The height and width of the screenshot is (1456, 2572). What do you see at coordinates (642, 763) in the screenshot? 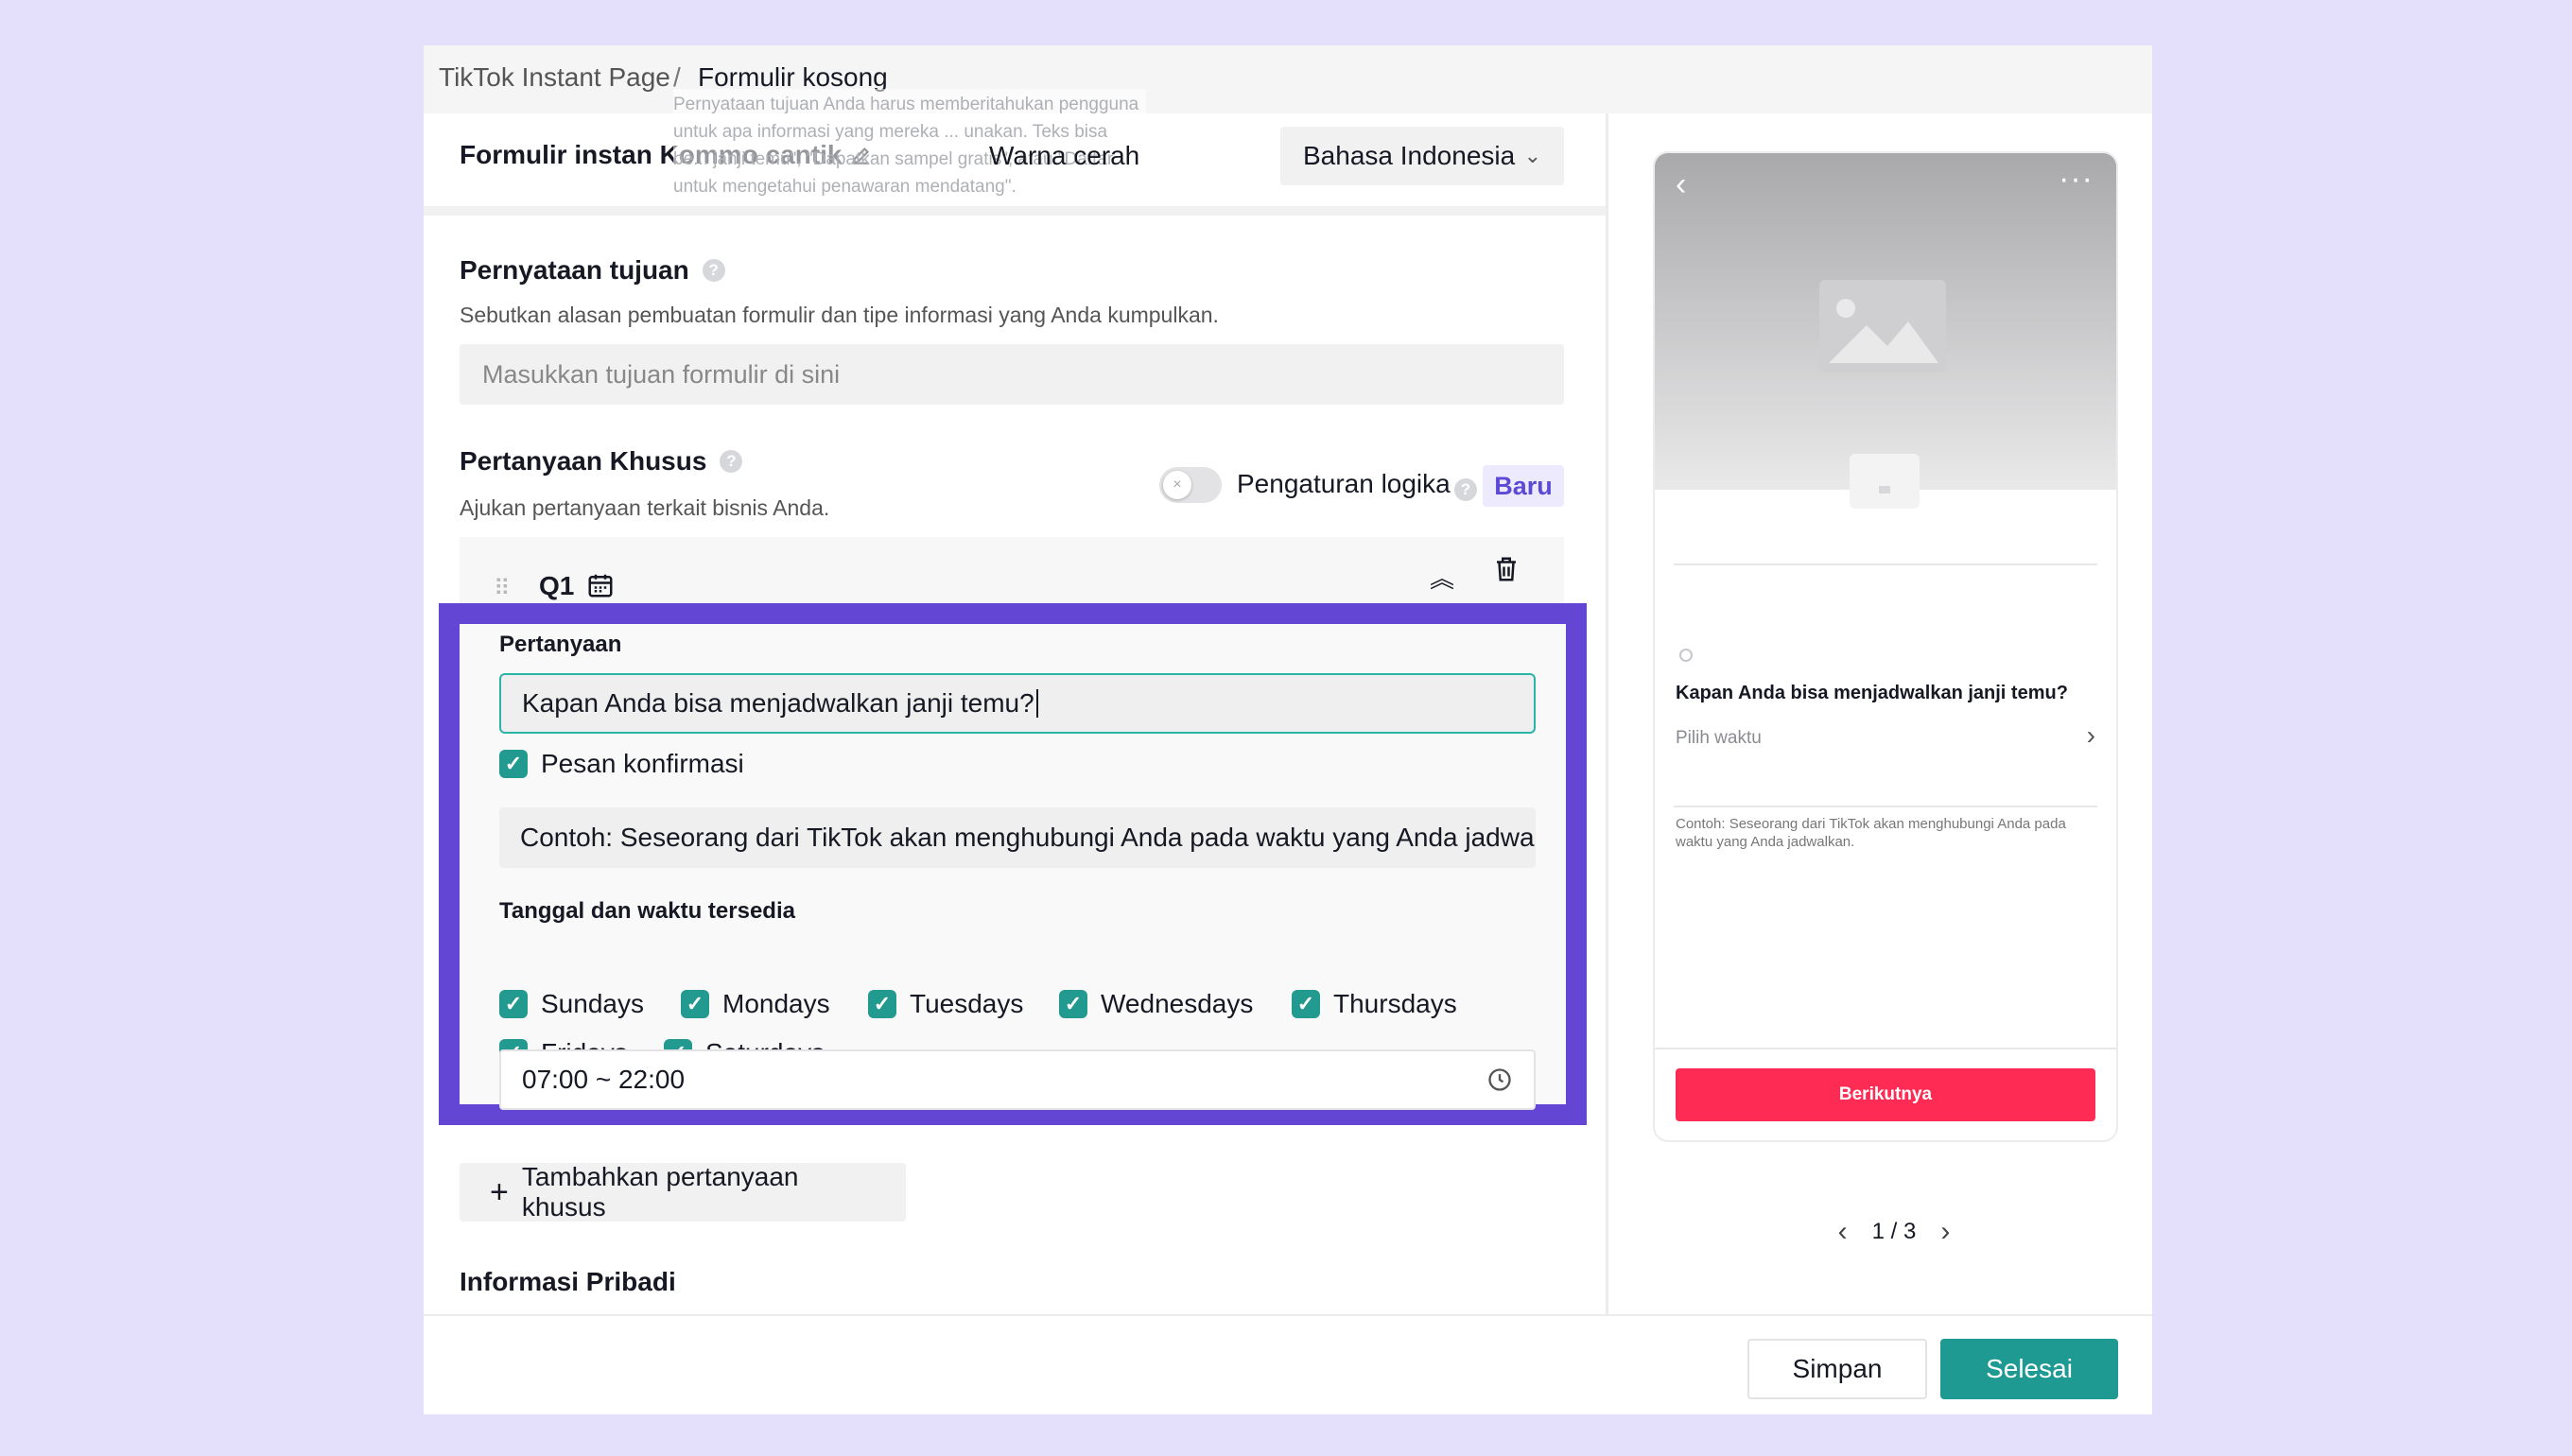
I see `confirmation-label: Pesan konfirmasi` at bounding box center [642, 763].